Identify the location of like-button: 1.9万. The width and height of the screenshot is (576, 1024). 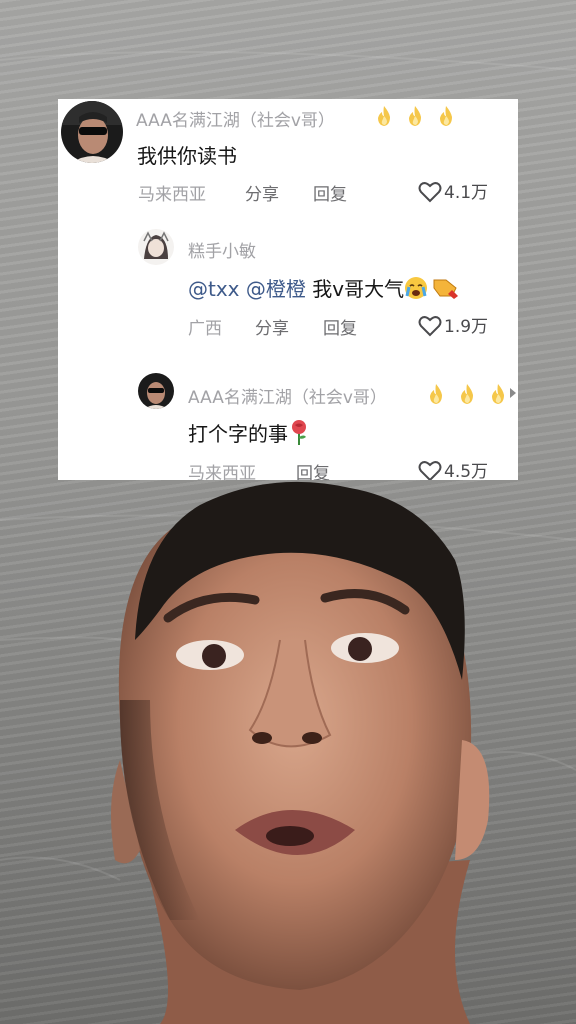
(453, 324).